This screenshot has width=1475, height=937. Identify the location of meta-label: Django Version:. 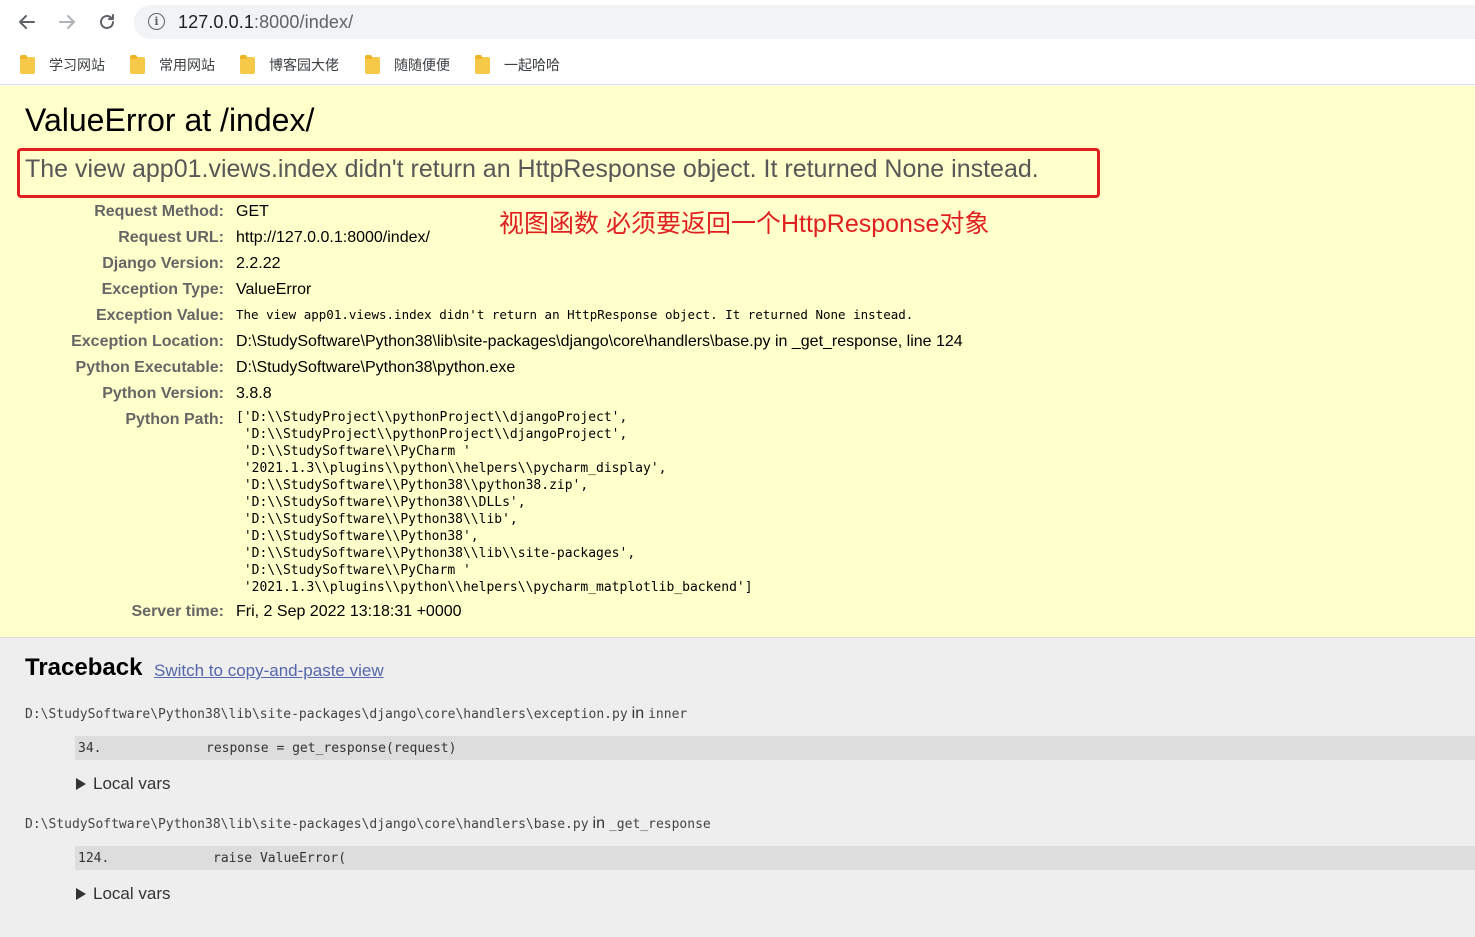
(163, 263).